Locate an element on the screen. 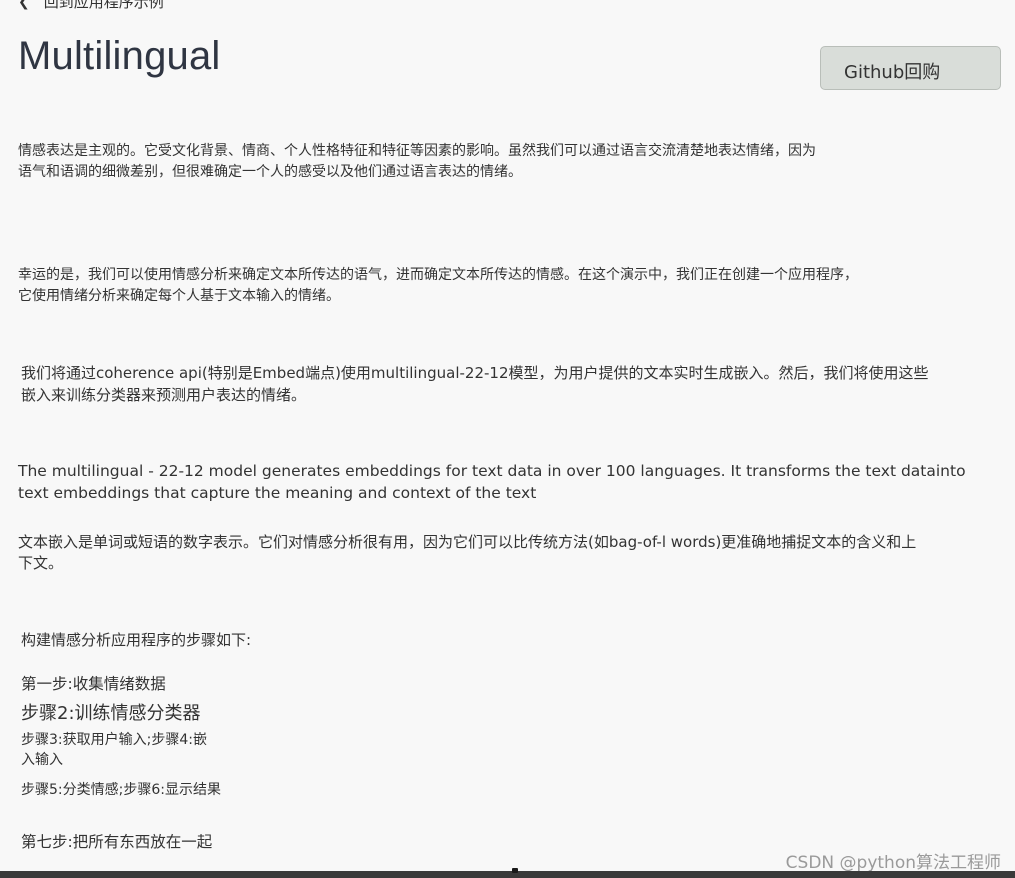 This screenshot has width=1015, height=878. steps-heading: 构建情感分析应用程序的步骤如下: is located at coordinates (136, 640).